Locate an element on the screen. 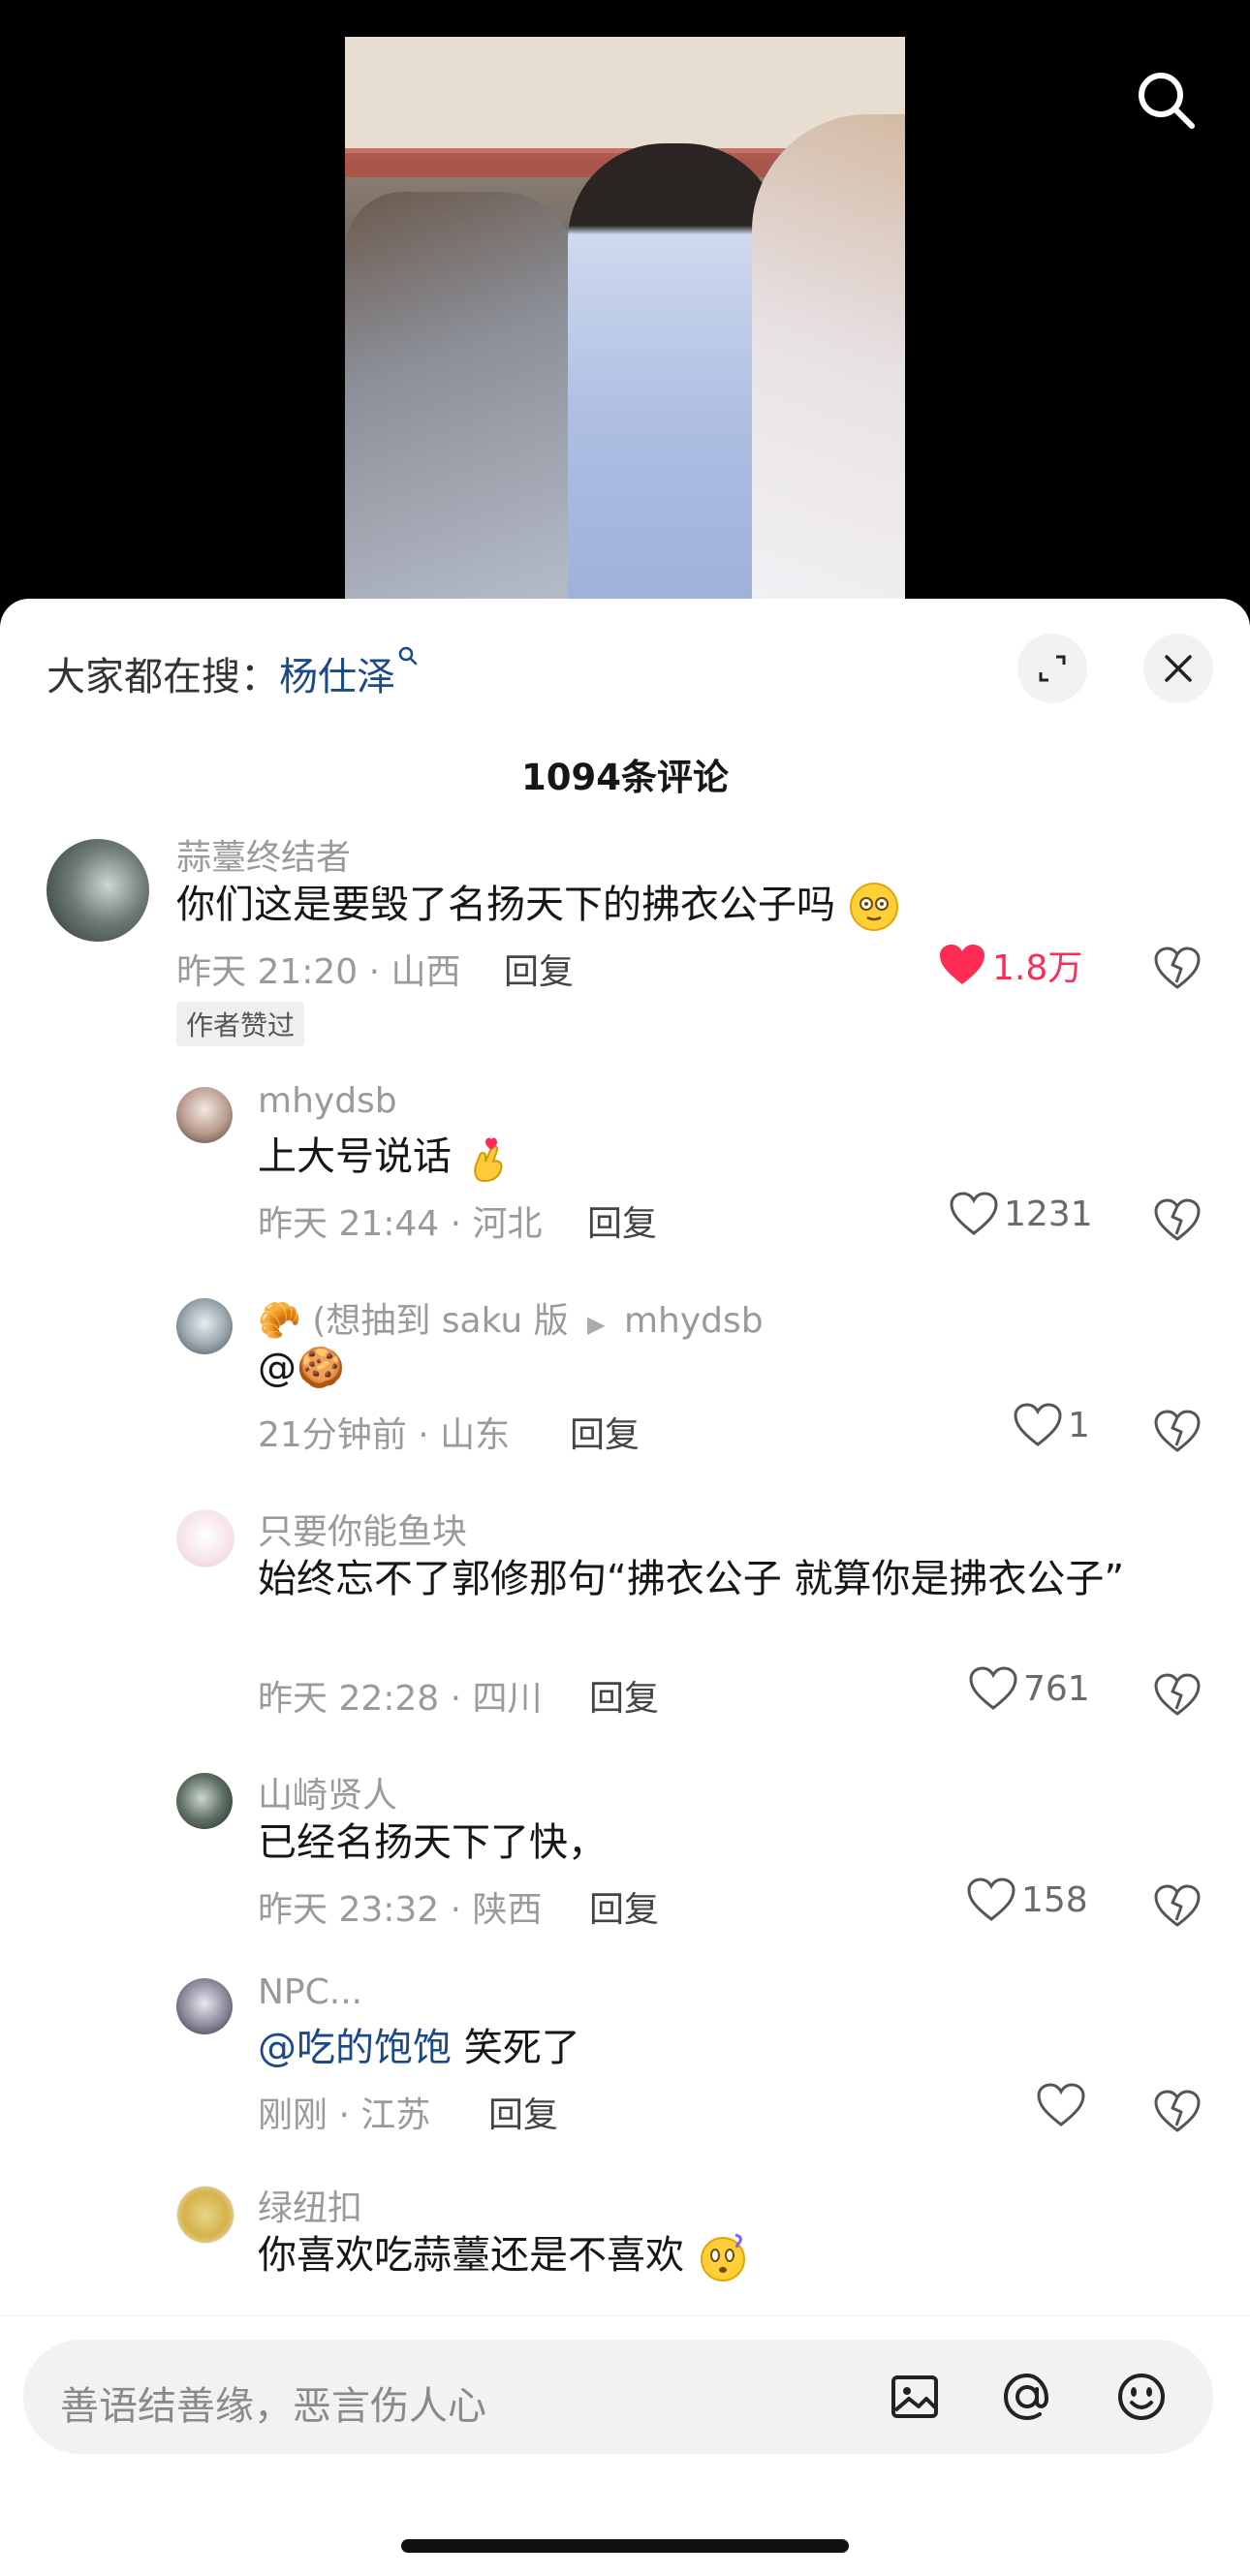  expand-button is located at coordinates (1052, 668).